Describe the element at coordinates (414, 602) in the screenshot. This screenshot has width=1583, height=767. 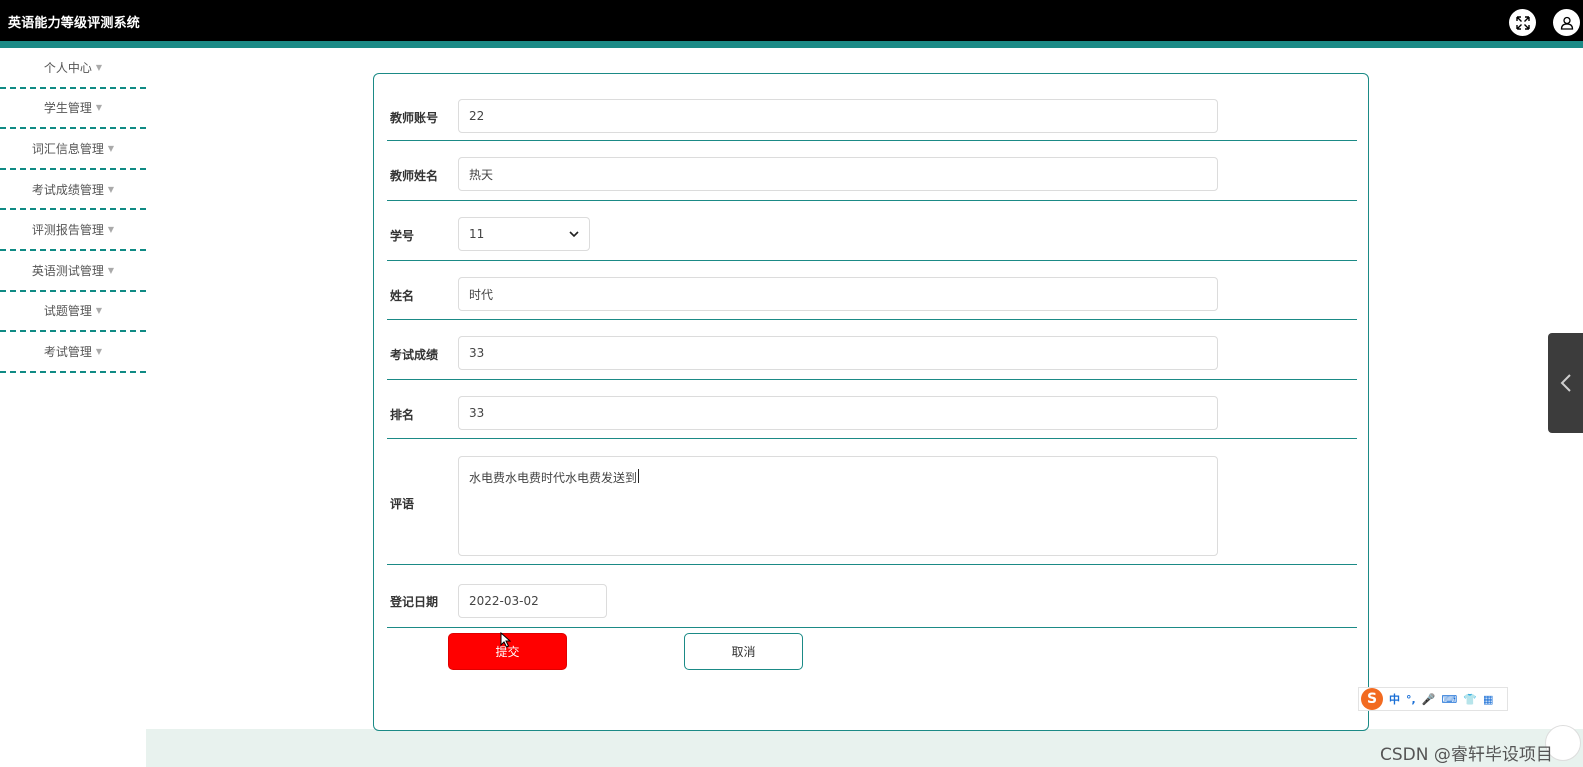
I see `register-date-label: 登记日期` at that location.